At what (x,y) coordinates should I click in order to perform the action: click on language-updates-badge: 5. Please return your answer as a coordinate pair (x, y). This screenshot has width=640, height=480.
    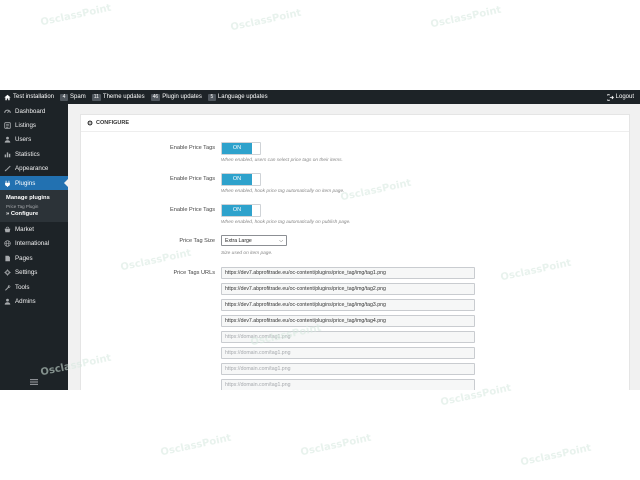
    Looking at the image, I should click on (211, 97).